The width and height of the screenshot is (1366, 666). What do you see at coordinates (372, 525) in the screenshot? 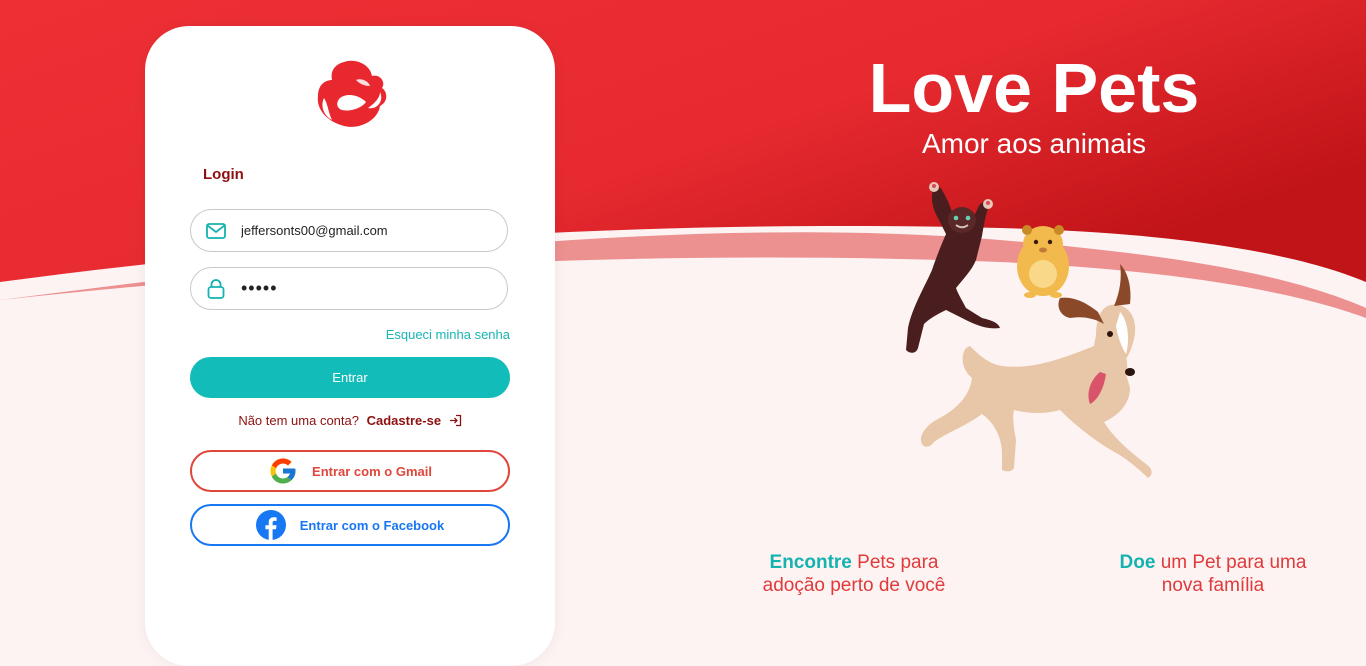
I see `facebook-login-label: Entrar com o Facebook` at bounding box center [372, 525].